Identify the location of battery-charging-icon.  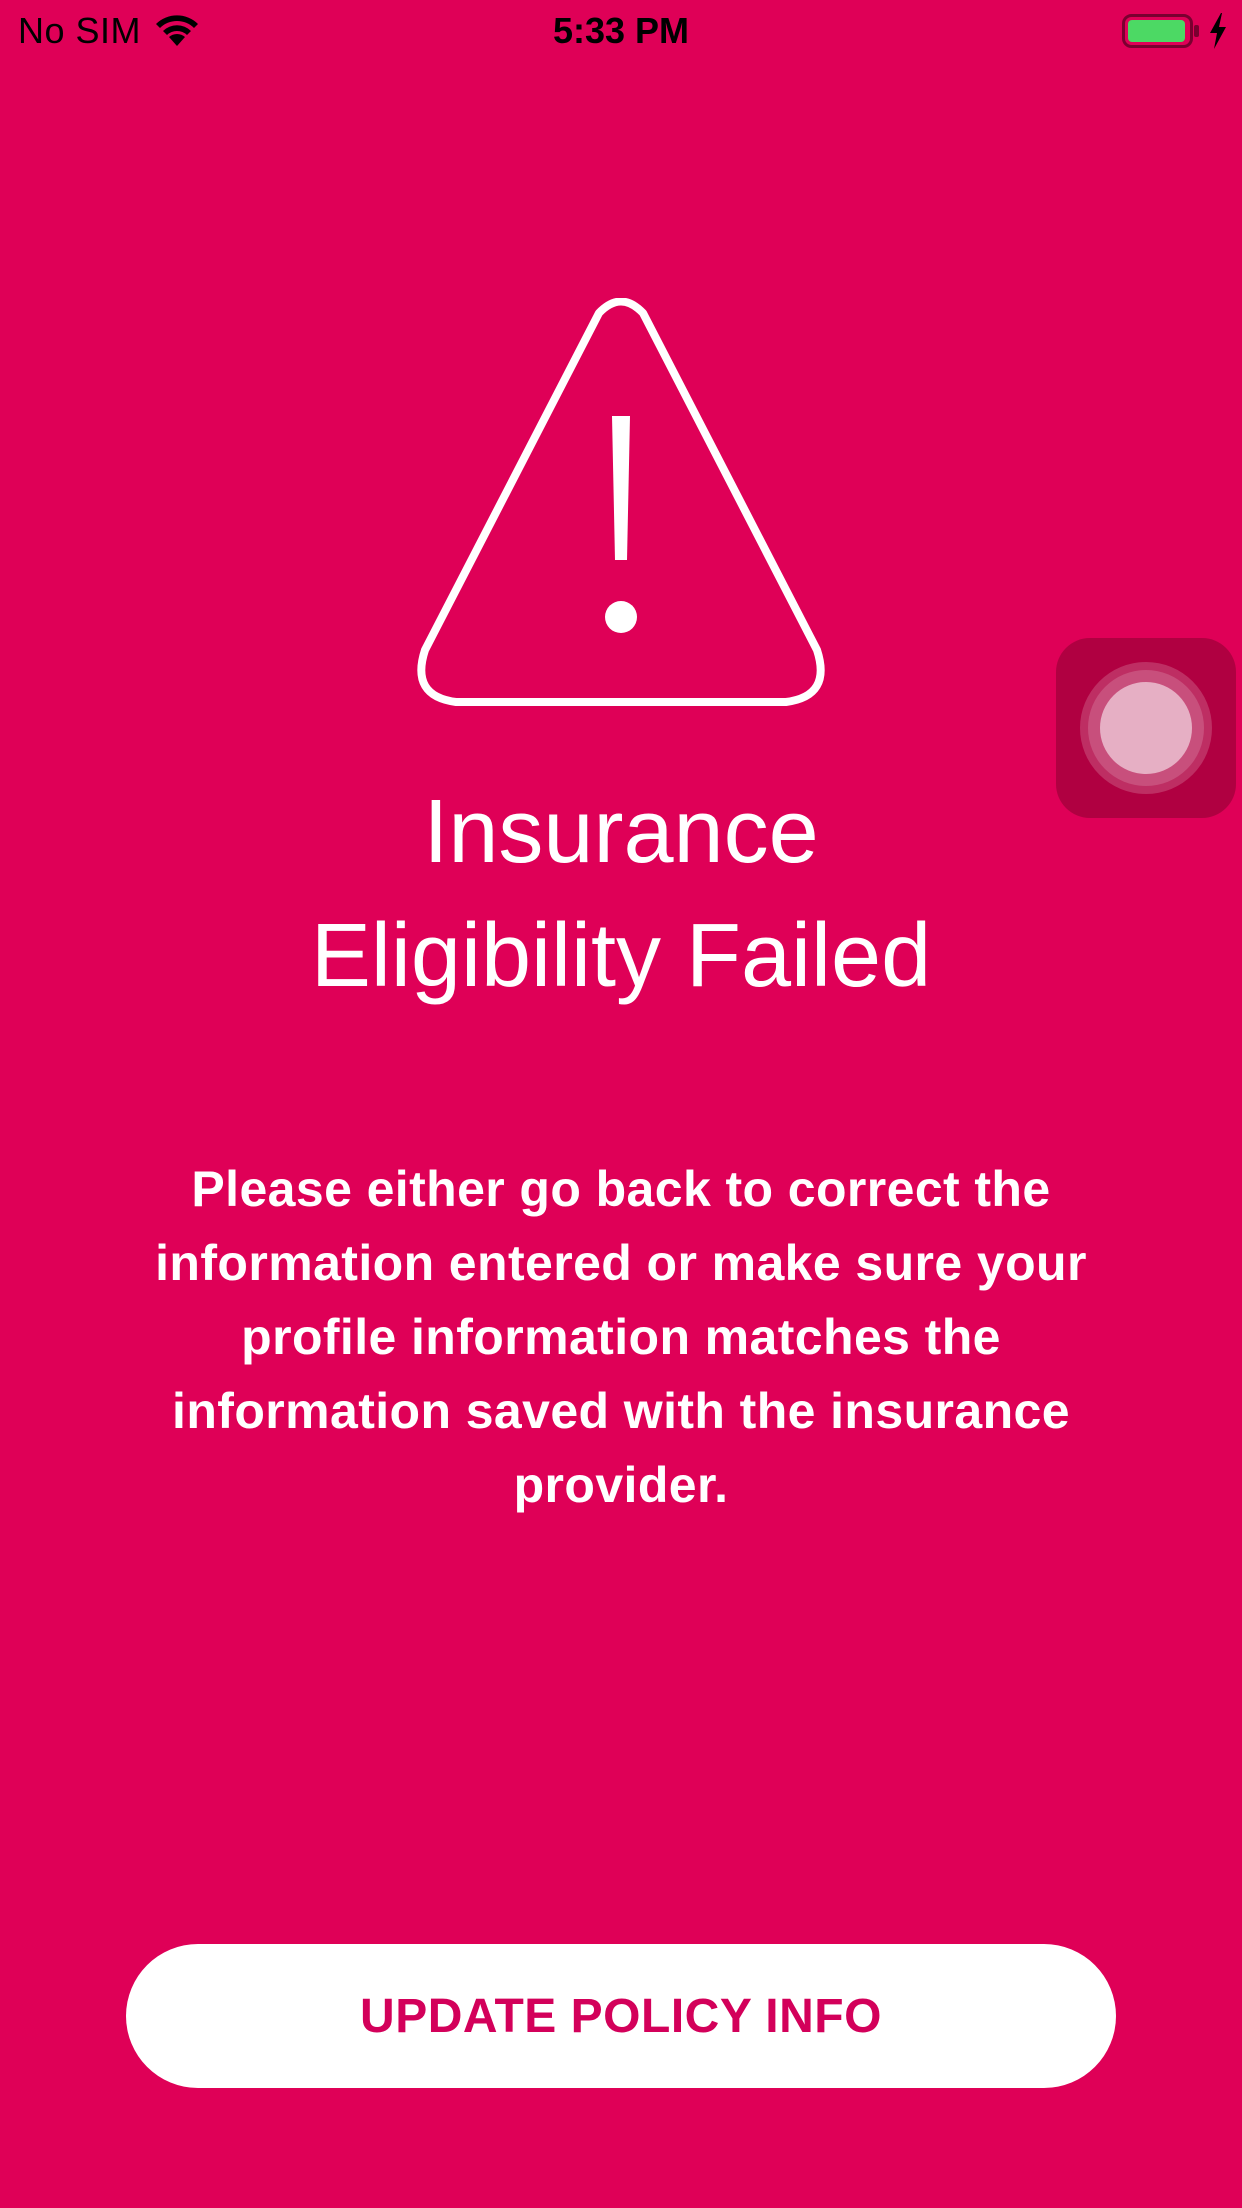
(1160, 31).